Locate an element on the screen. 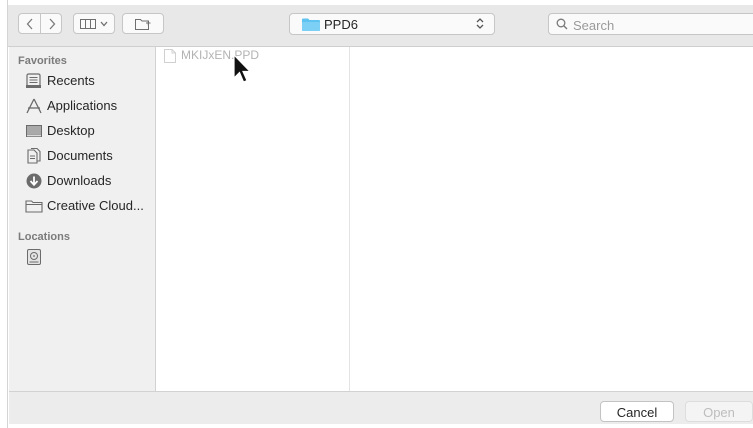 Image resolution: width=753 pixels, height=428 pixels. recents-icon is located at coordinates (33, 80).